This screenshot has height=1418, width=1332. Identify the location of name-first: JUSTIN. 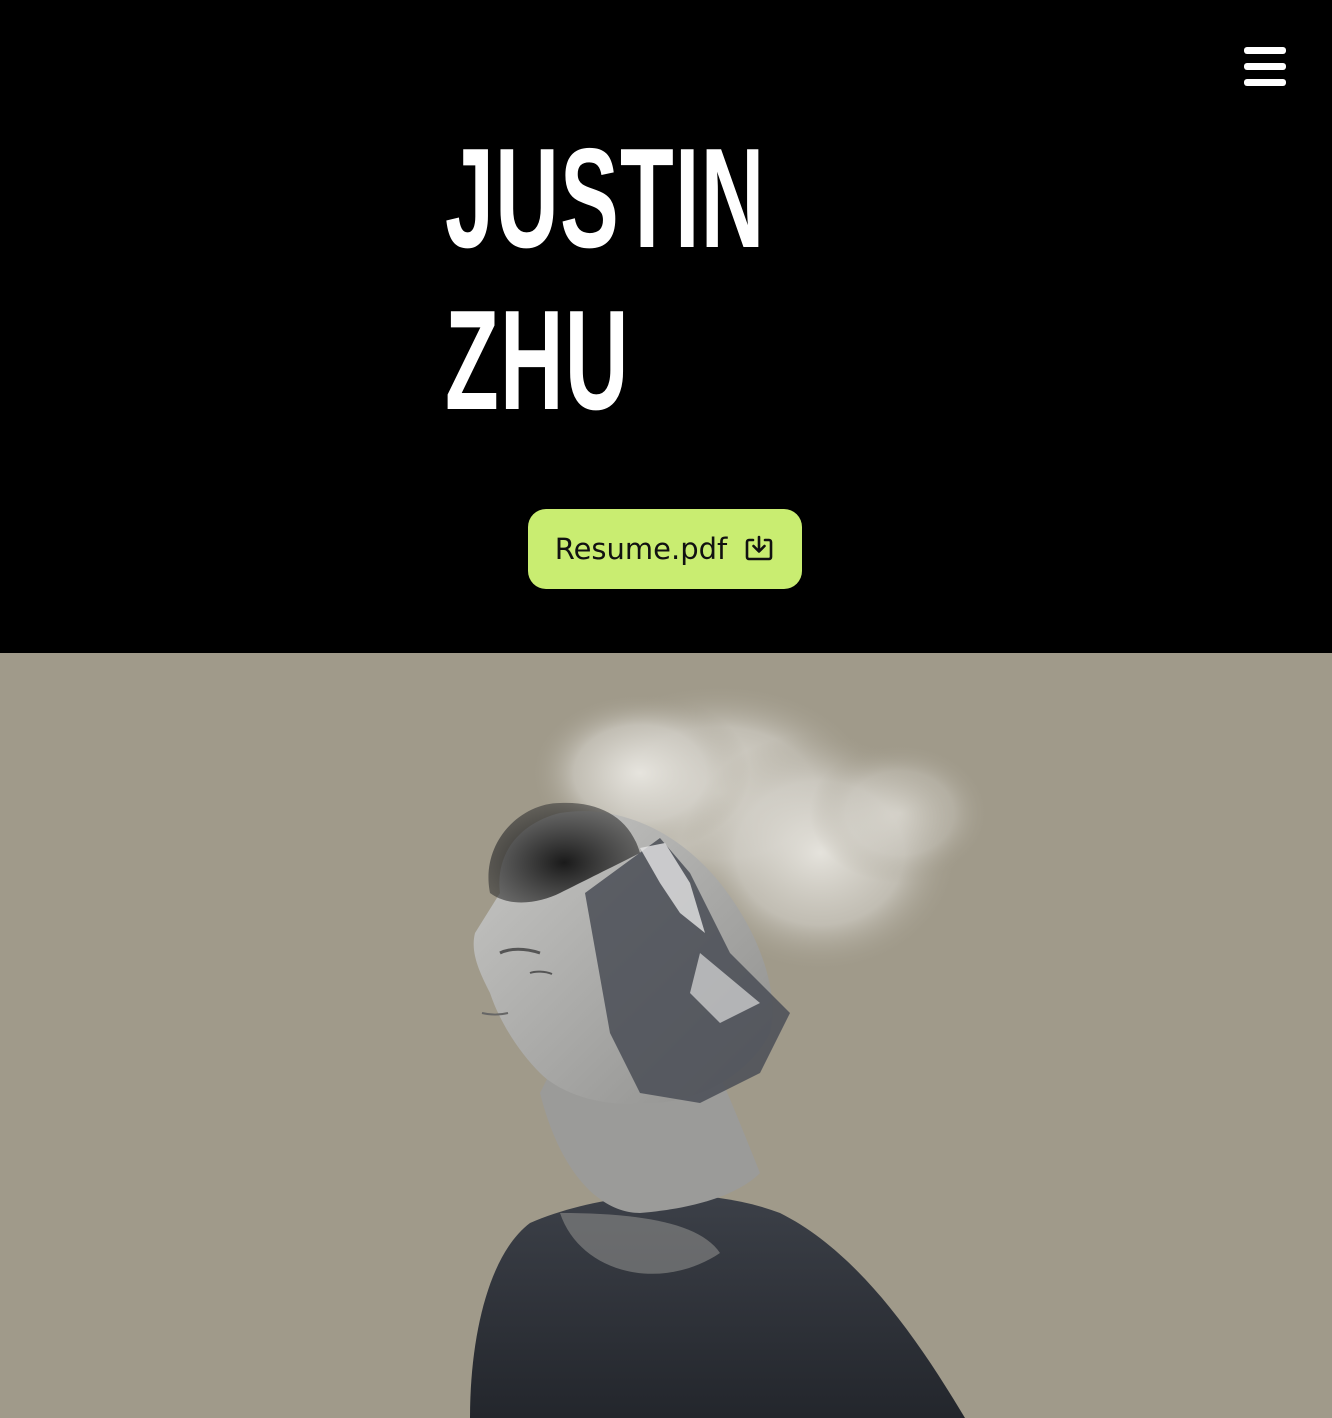
(605, 198).